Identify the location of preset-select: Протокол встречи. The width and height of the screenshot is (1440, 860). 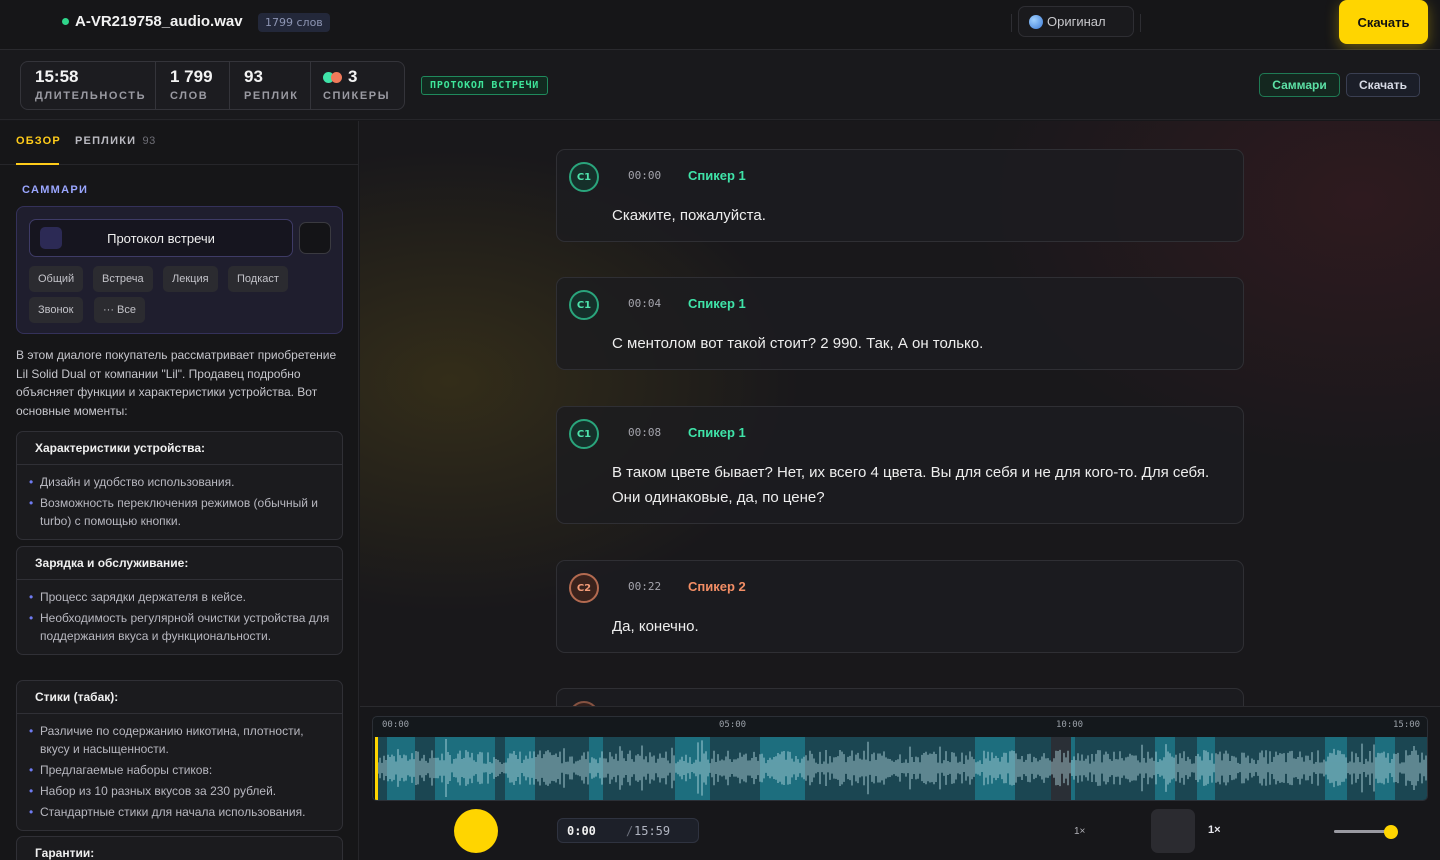
(161, 238).